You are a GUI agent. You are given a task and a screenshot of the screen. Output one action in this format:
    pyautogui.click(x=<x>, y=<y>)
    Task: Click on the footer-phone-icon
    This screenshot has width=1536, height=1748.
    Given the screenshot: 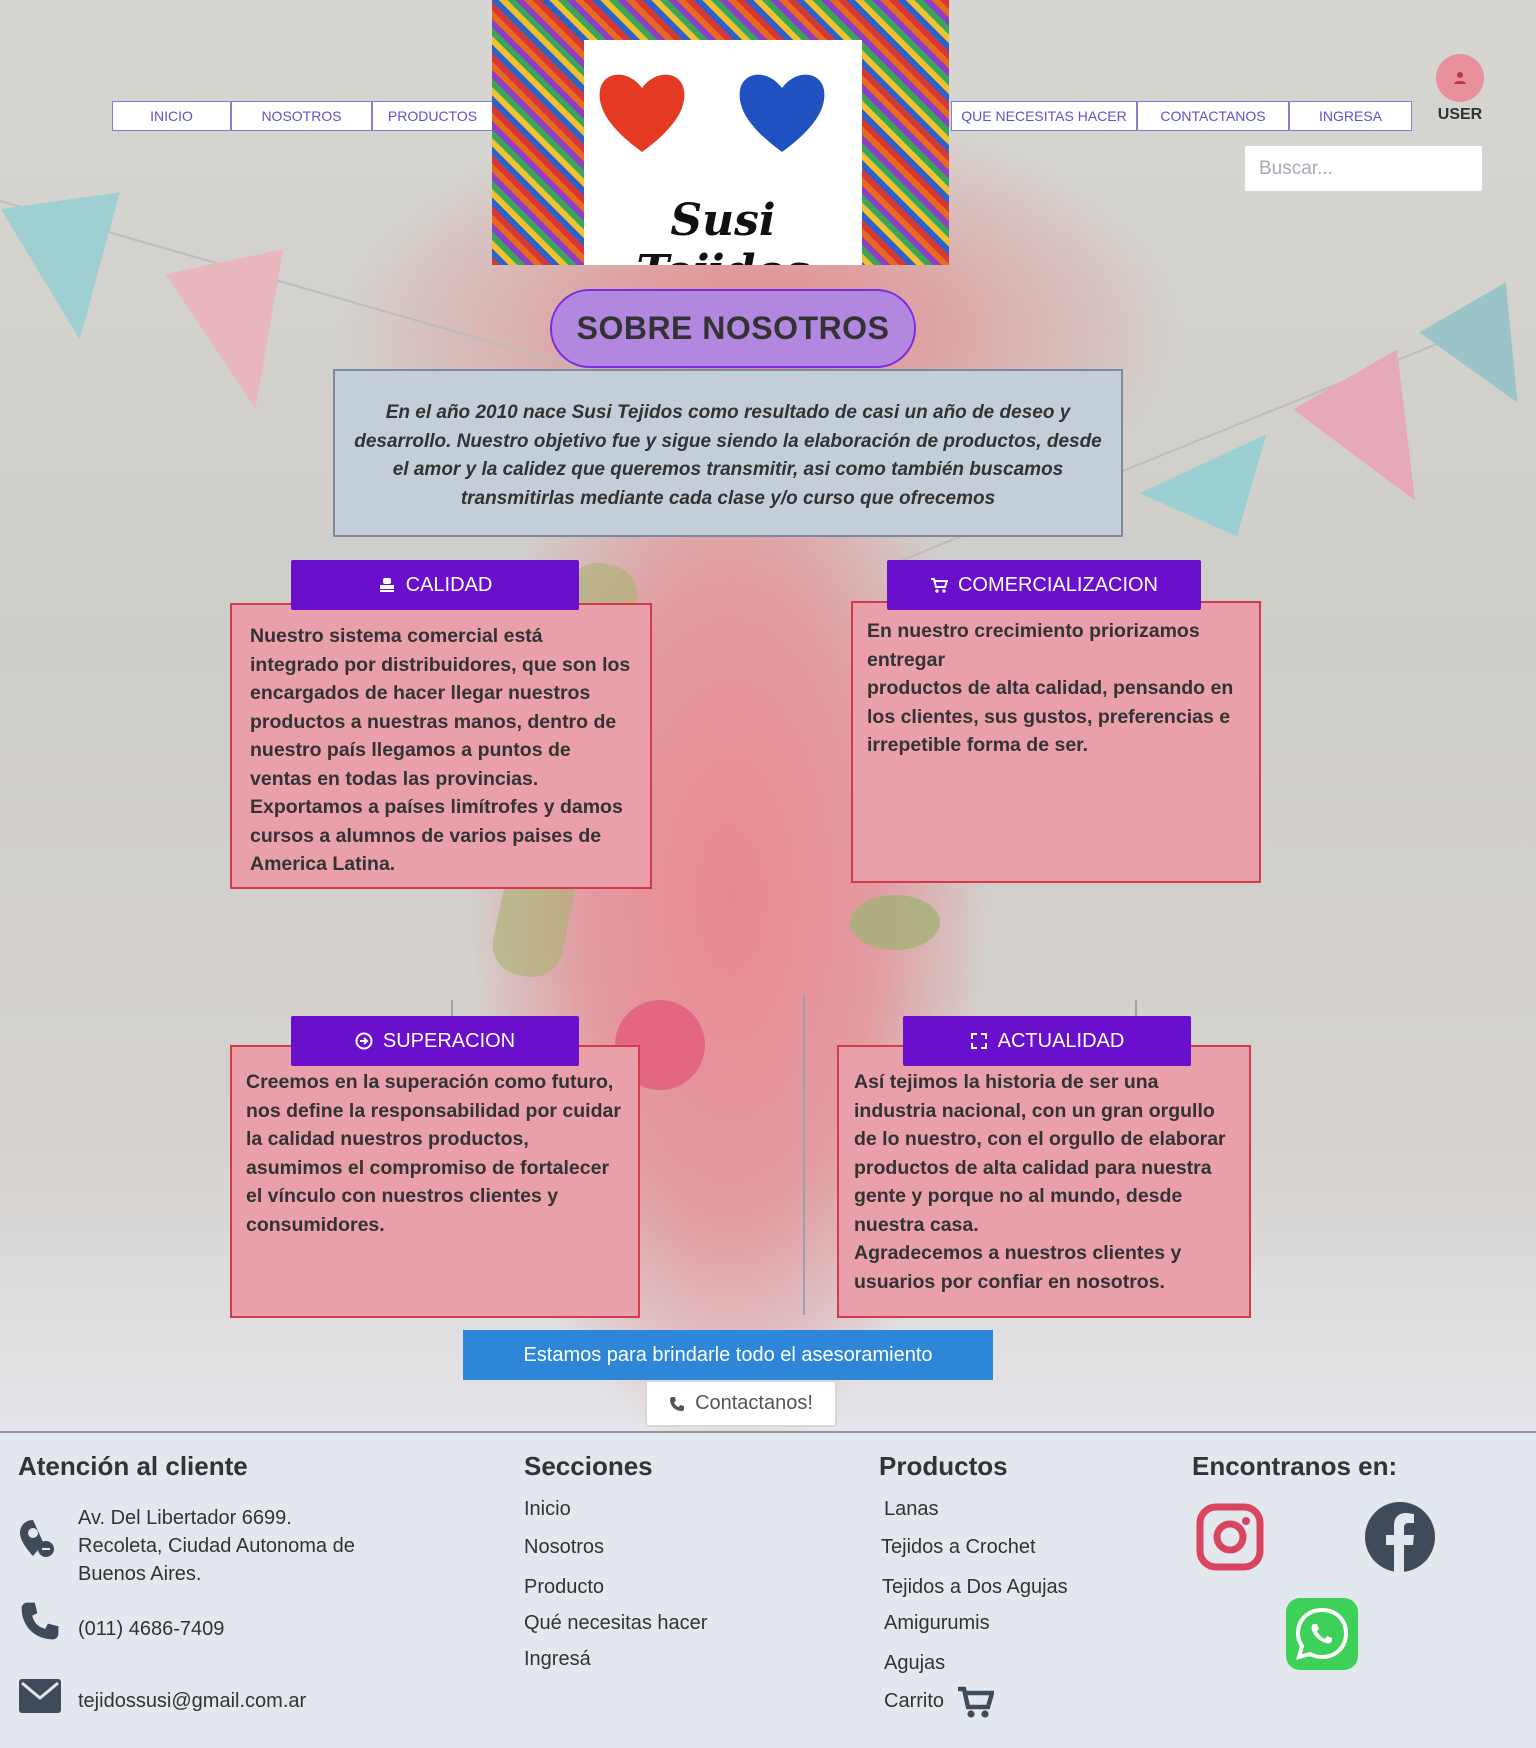 What is the action you would take?
    pyautogui.click(x=40, y=1621)
    